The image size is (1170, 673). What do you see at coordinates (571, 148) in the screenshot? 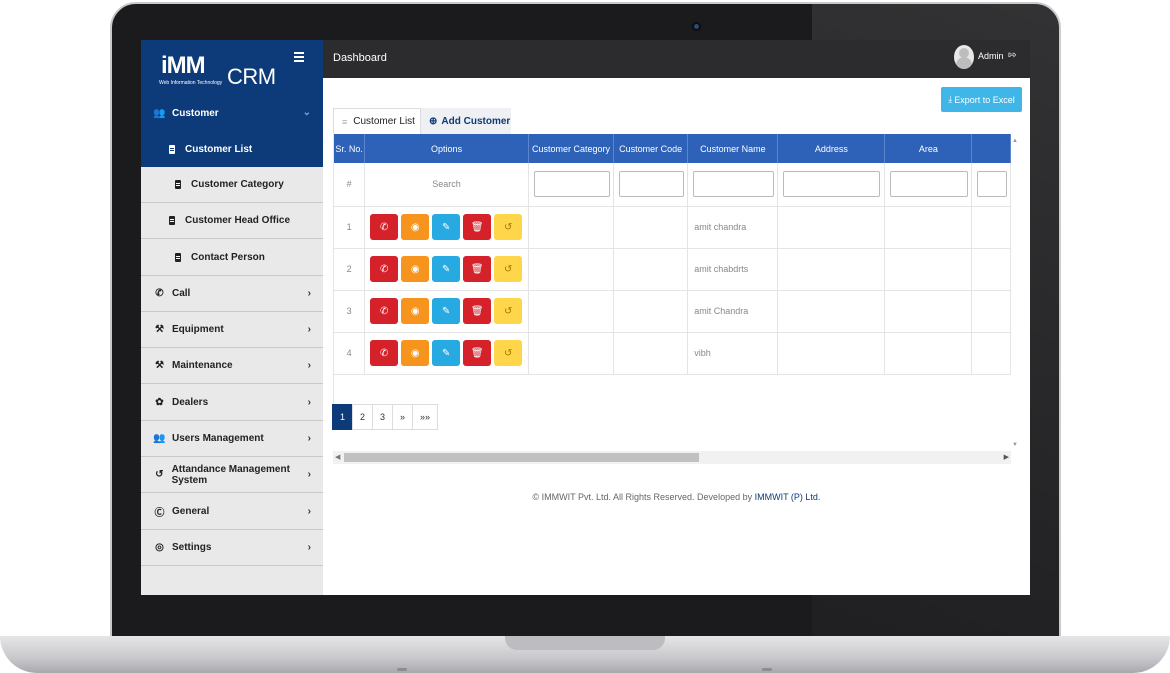
I see `column-header: Customer Category` at bounding box center [571, 148].